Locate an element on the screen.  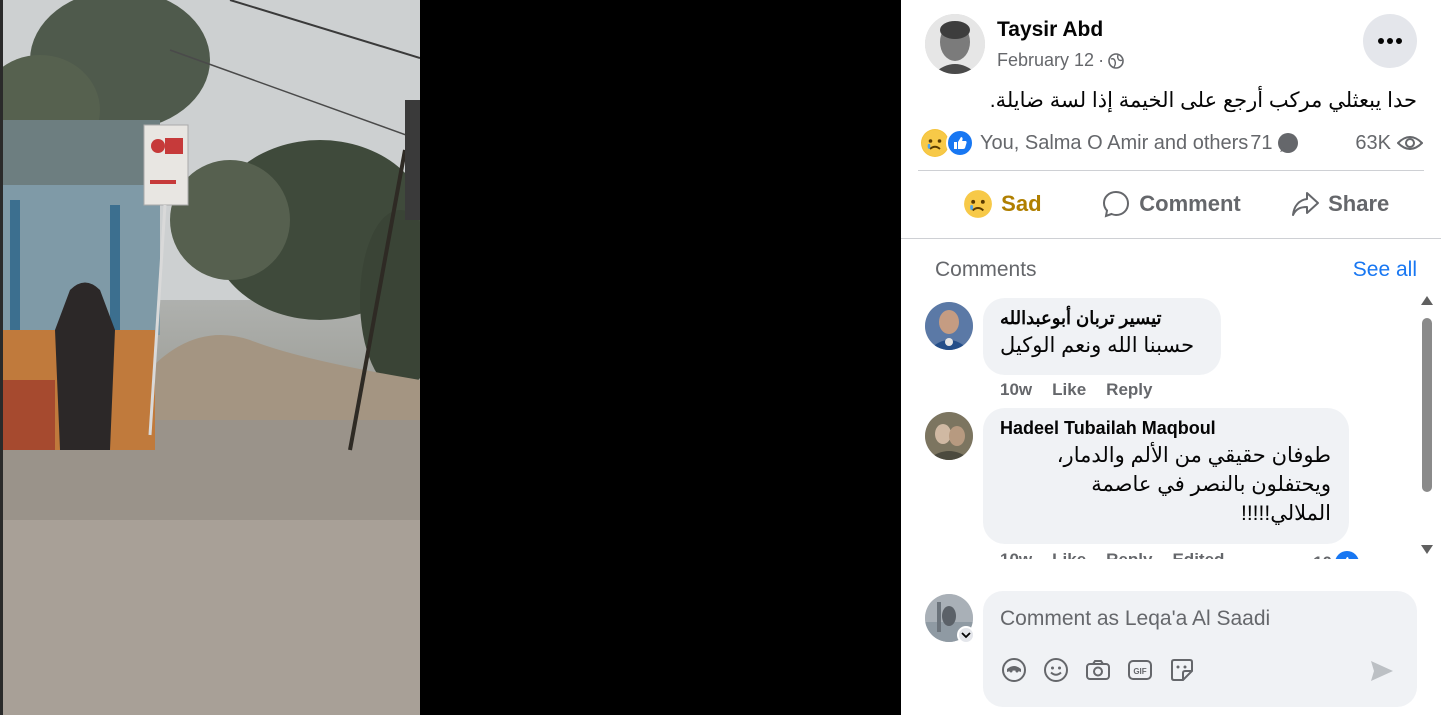
camera-icon is located at coordinates (1098, 670).